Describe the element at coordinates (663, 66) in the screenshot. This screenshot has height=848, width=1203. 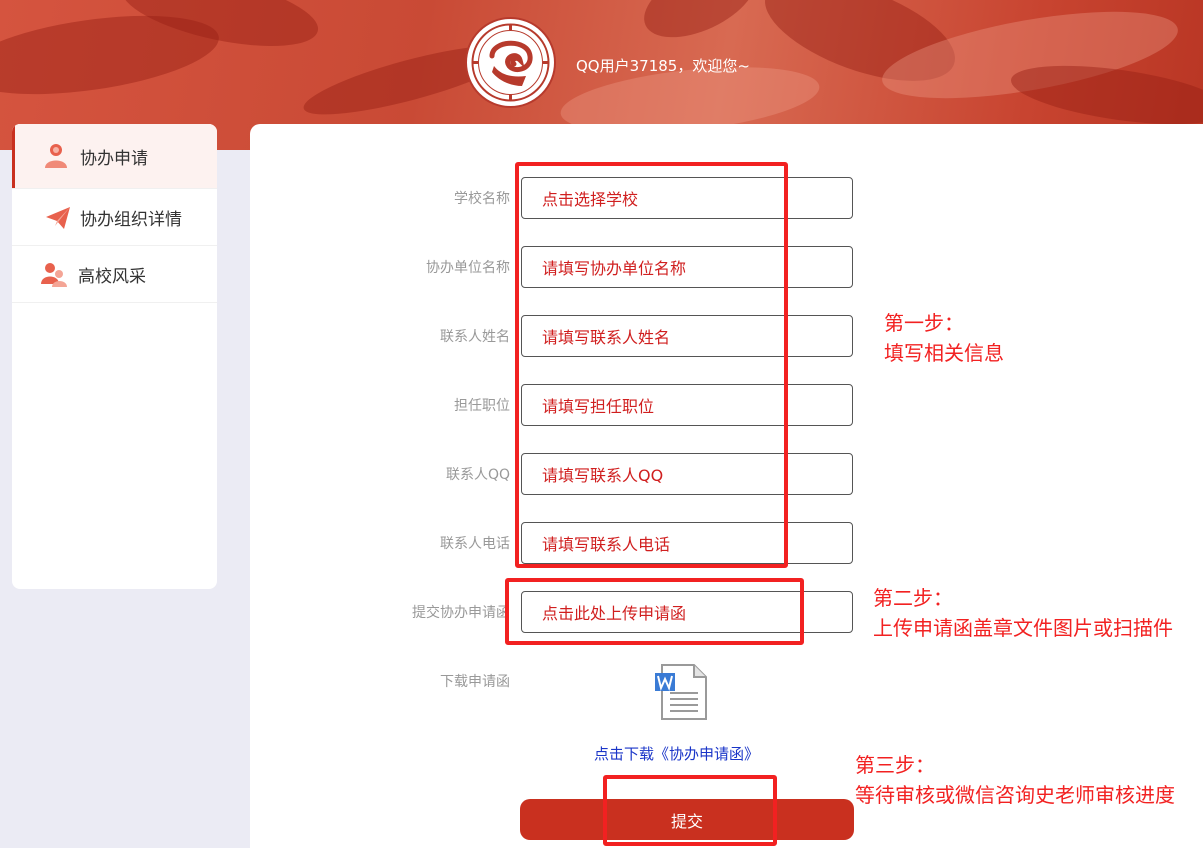
I see `welcome-text: QQ用户37185，欢迎您~` at that location.